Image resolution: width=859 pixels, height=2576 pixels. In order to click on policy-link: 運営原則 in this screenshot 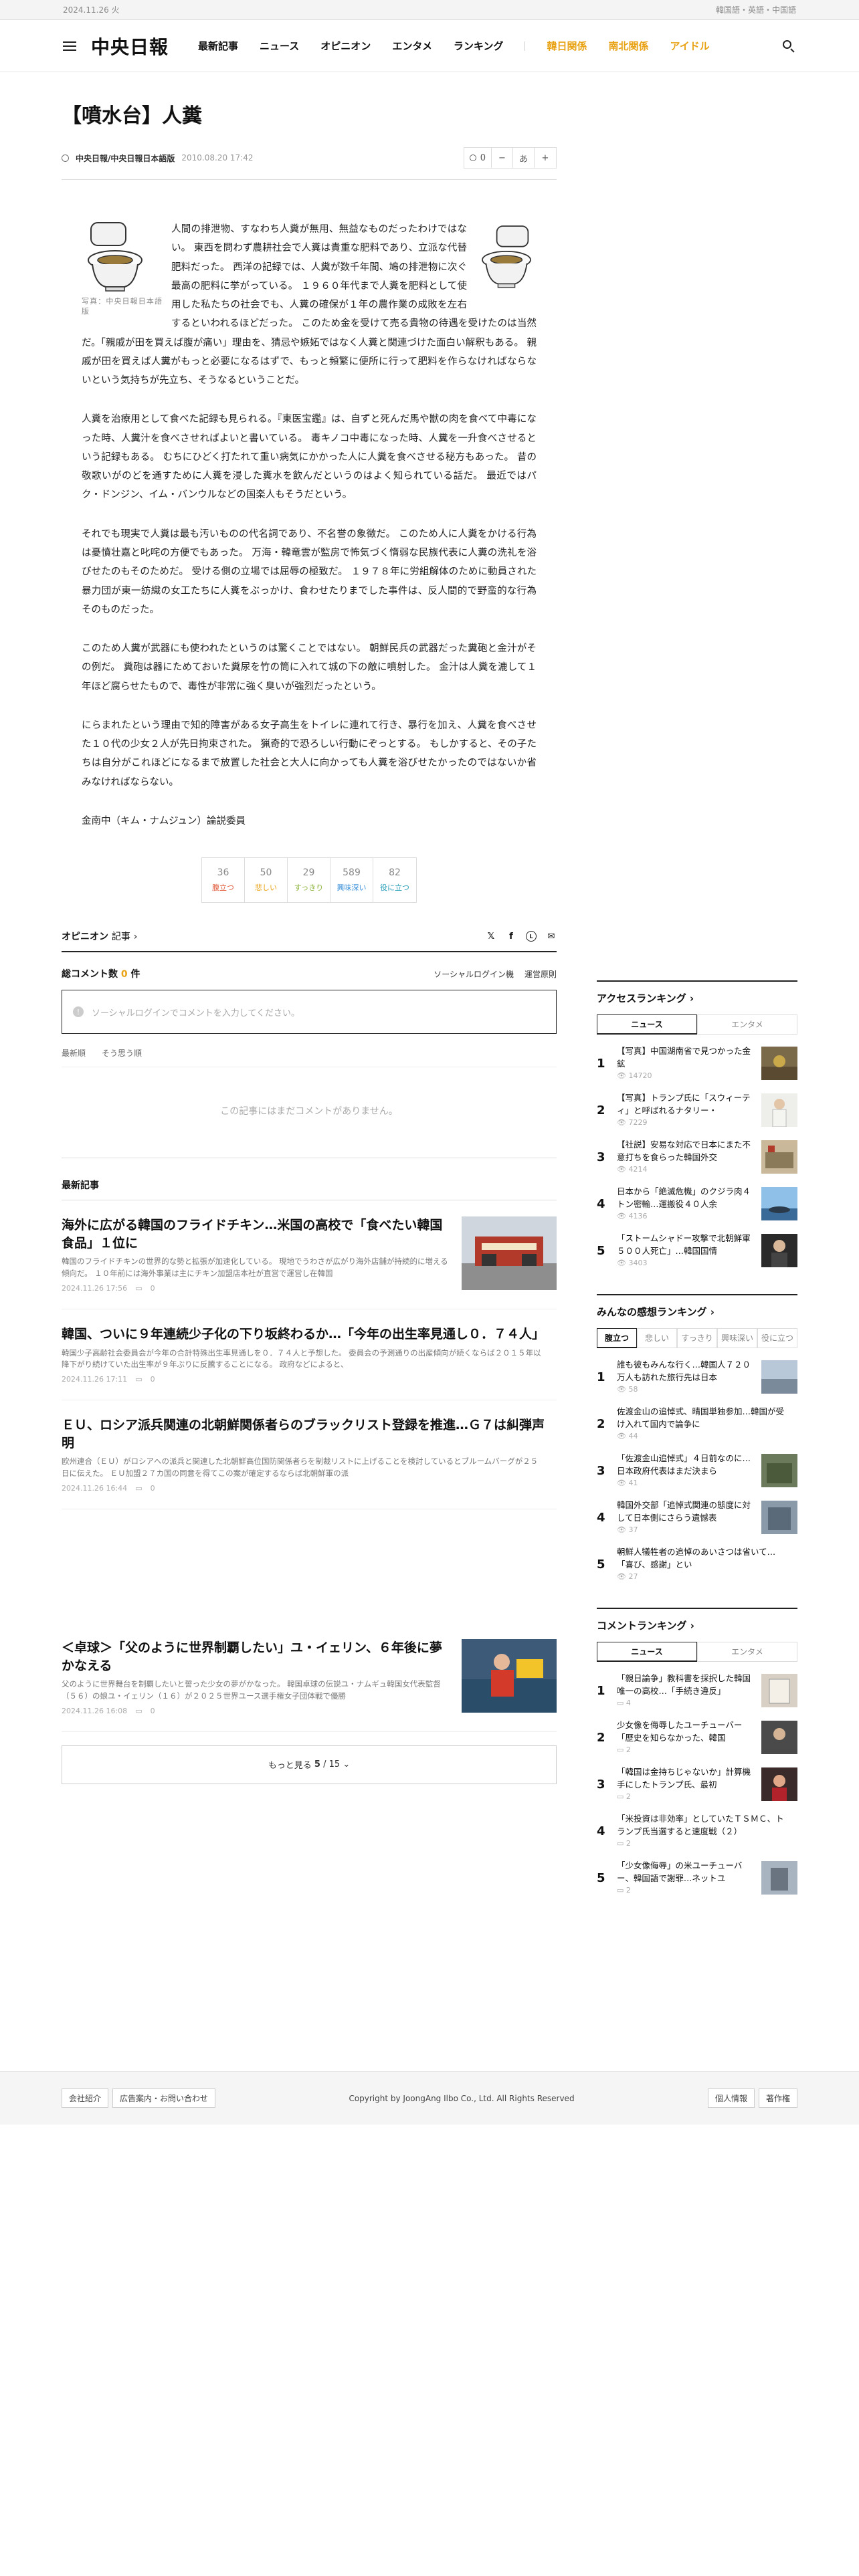, I will do `click(540, 974)`.